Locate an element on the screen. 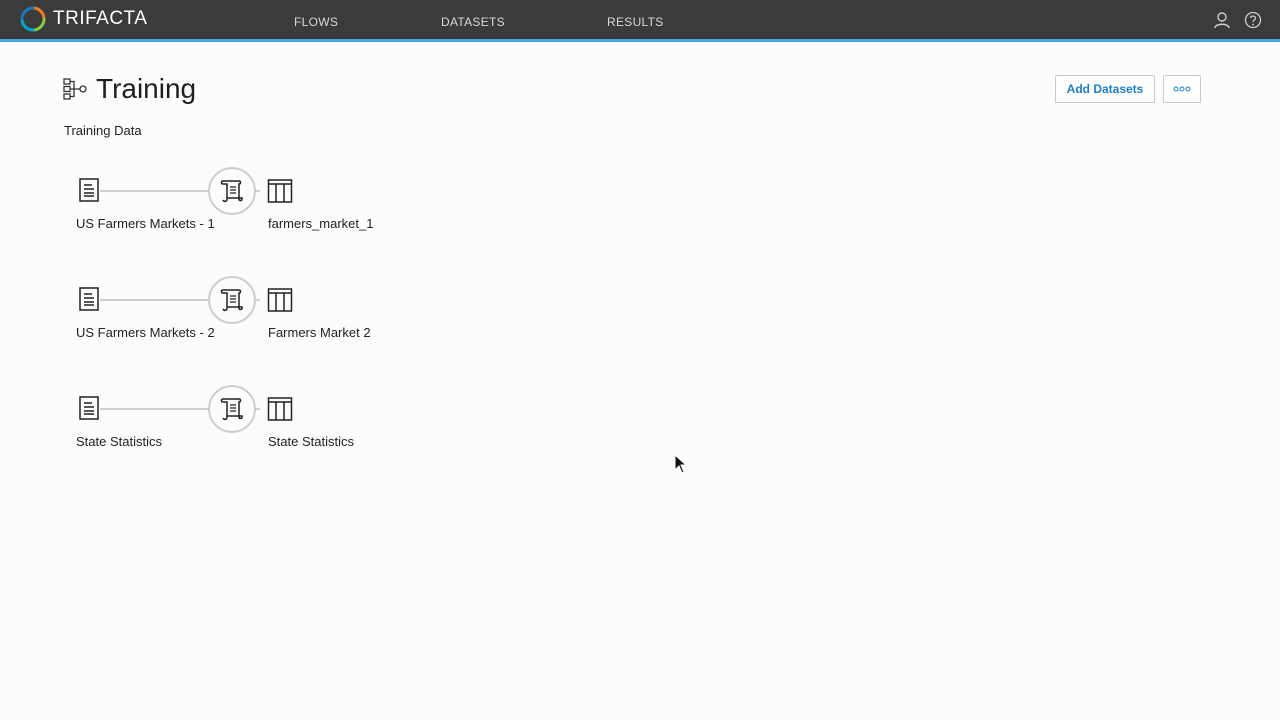 The width and height of the screenshot is (1280, 720). more-options-button is located at coordinates (1182, 89).